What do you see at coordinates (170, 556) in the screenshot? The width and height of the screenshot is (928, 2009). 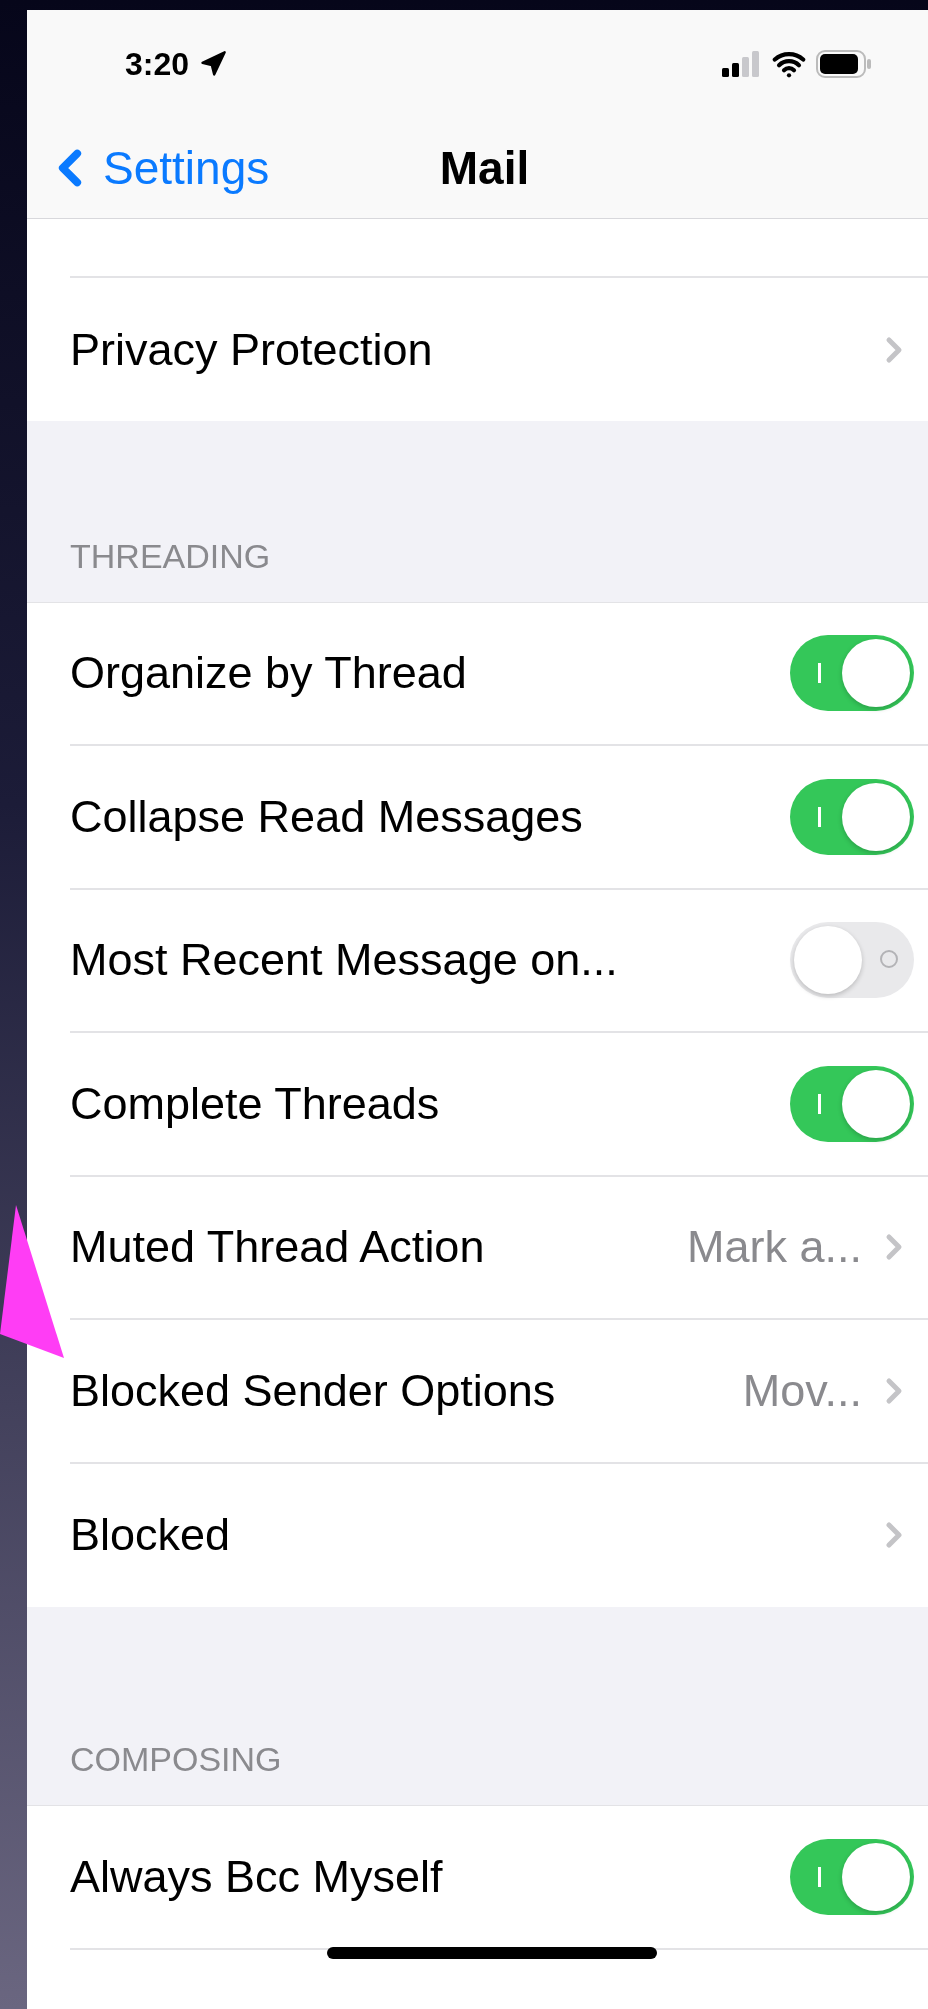 I see `section-header: THREADING` at bounding box center [170, 556].